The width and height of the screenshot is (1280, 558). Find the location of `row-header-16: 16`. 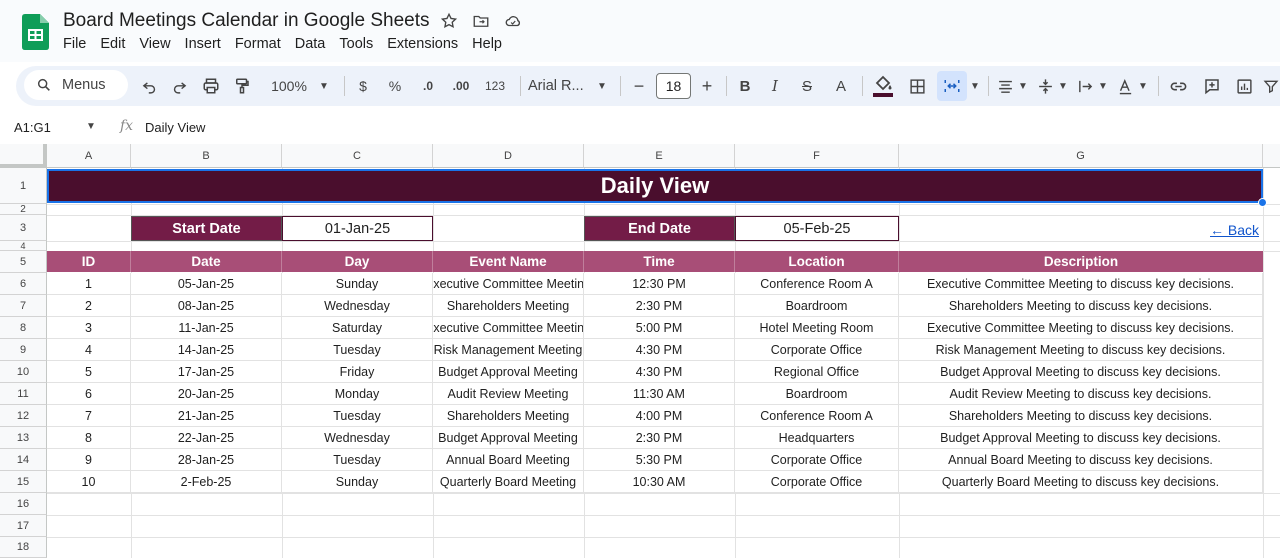

row-header-16: 16 is located at coordinates (23, 504).